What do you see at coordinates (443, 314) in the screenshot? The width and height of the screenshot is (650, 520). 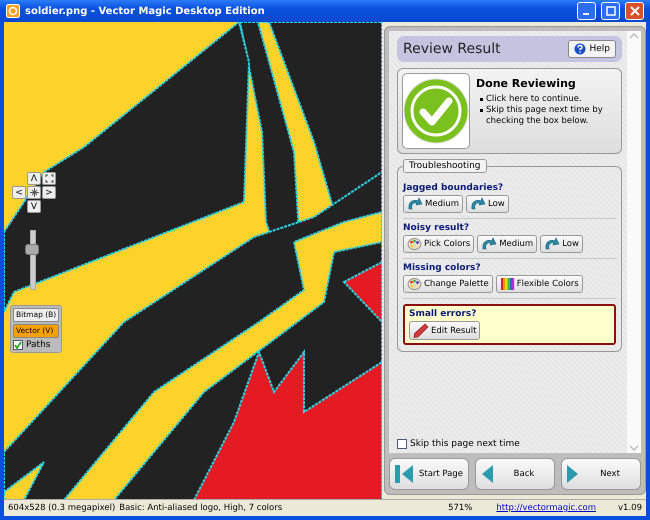 I see `question-text: Small errors?` at bounding box center [443, 314].